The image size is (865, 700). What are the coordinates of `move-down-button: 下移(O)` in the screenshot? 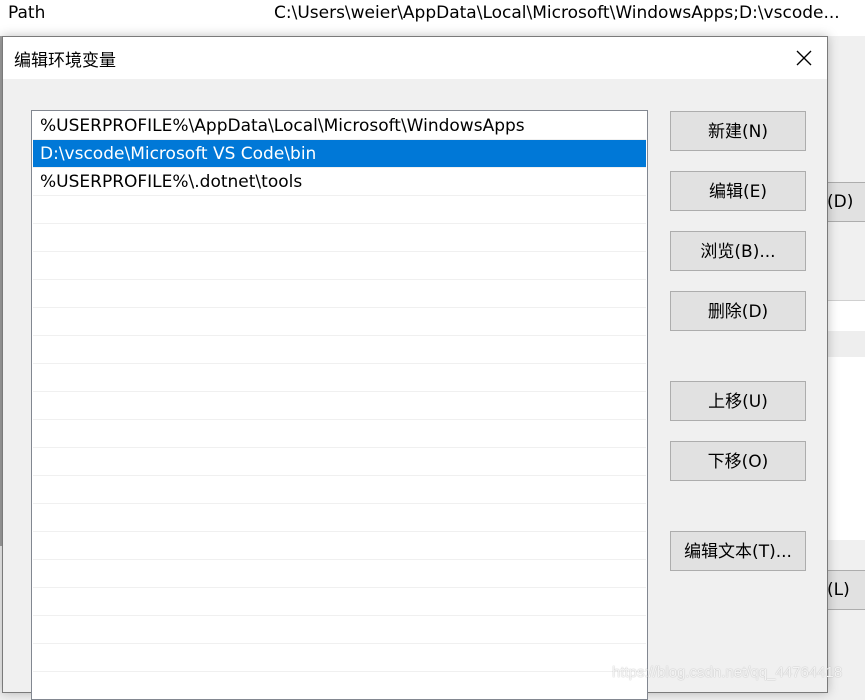 It's located at (738, 461).